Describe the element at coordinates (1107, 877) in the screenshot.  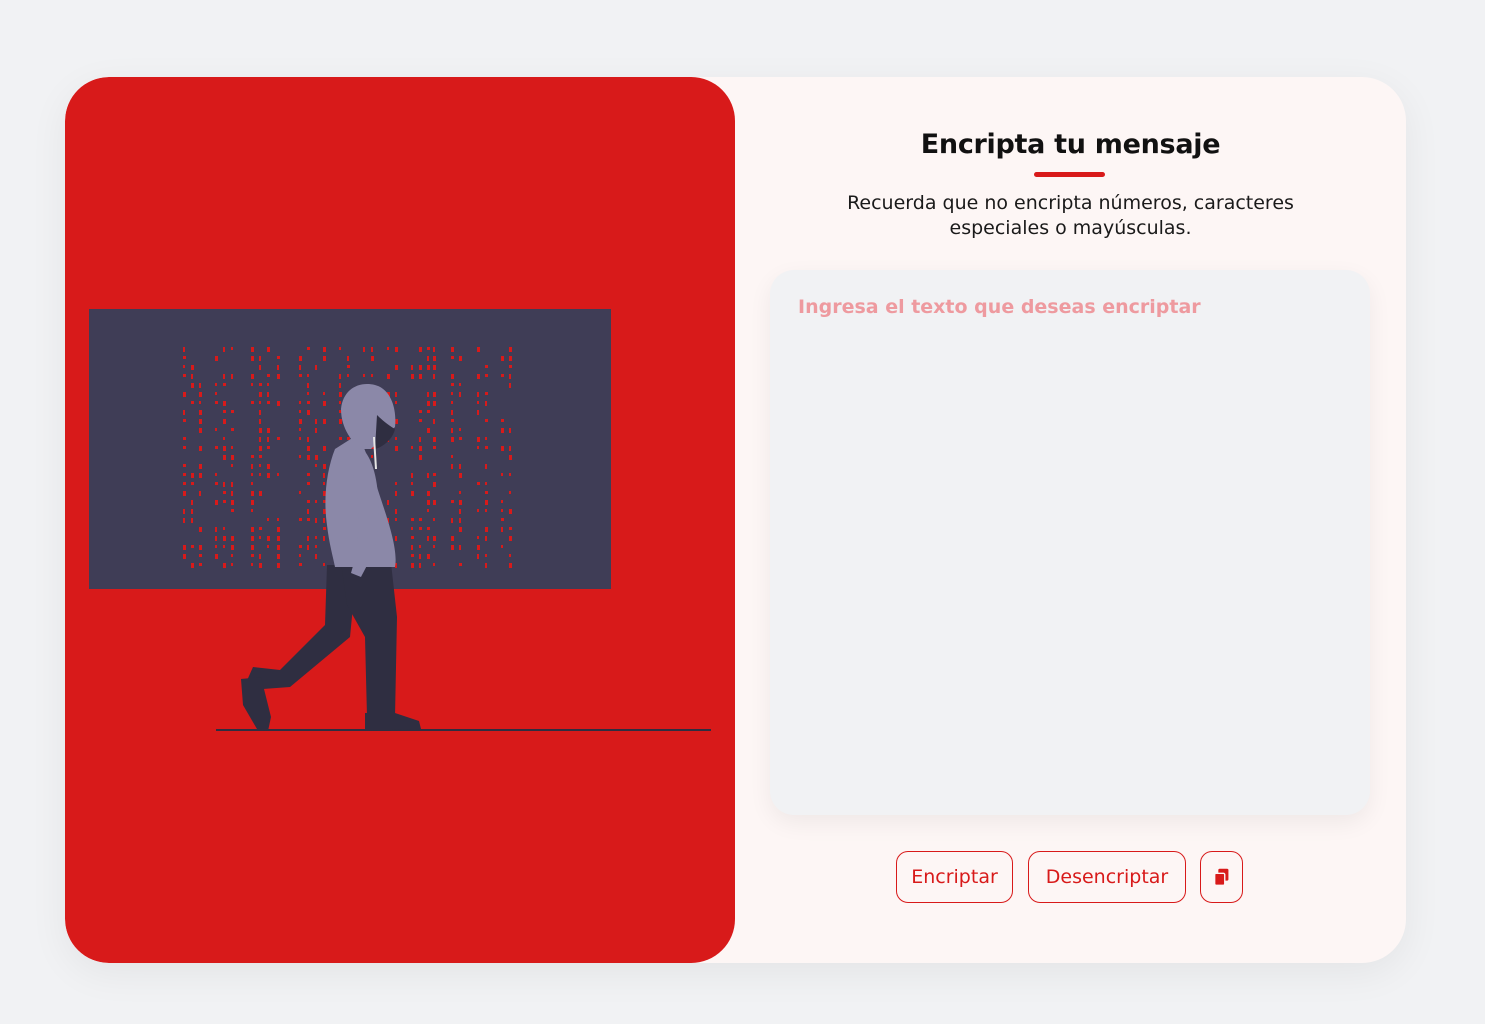
I see `decrypt-button: Desencriptar` at that location.